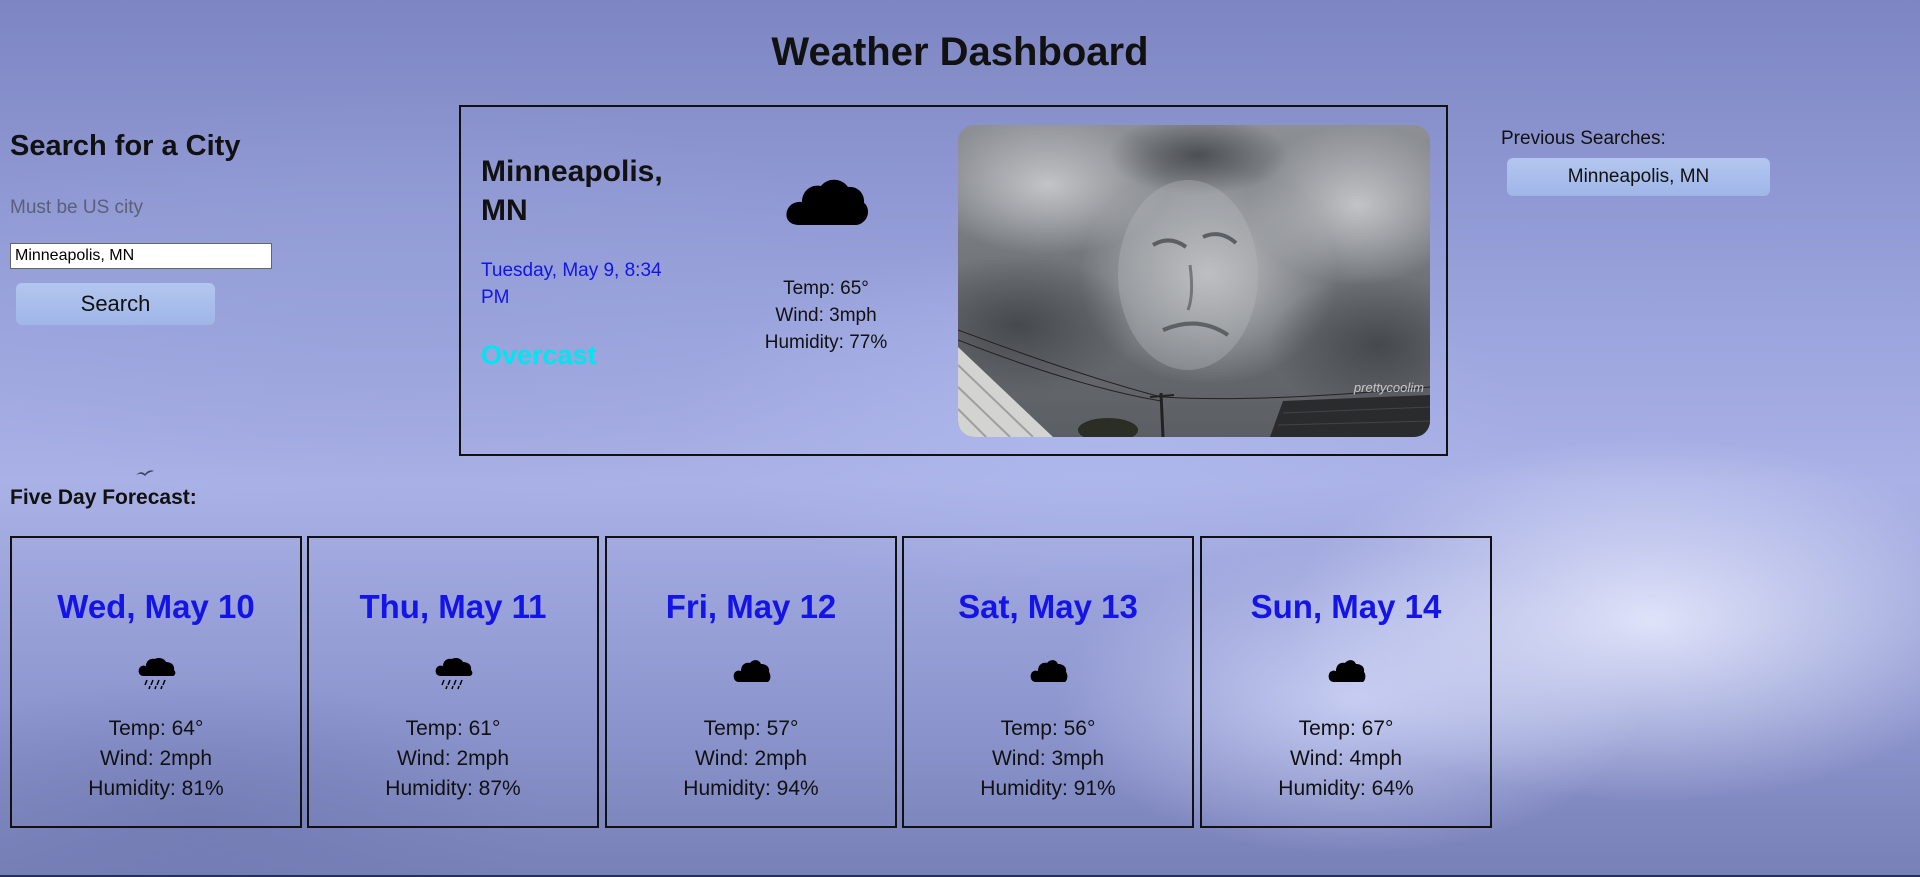 The image size is (1920, 877). What do you see at coordinates (751, 728) in the screenshot?
I see `forecast-temp: Temp: 57°` at bounding box center [751, 728].